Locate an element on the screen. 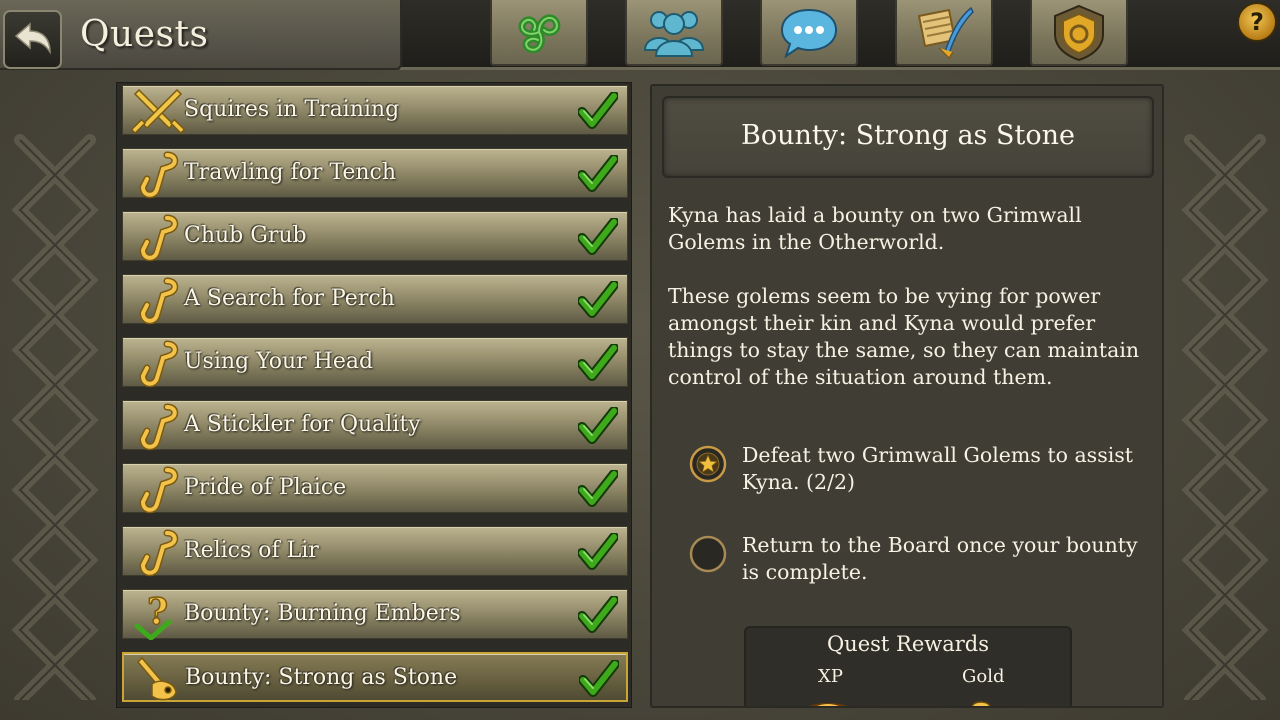  tab-triskelion is located at coordinates (539, 33).